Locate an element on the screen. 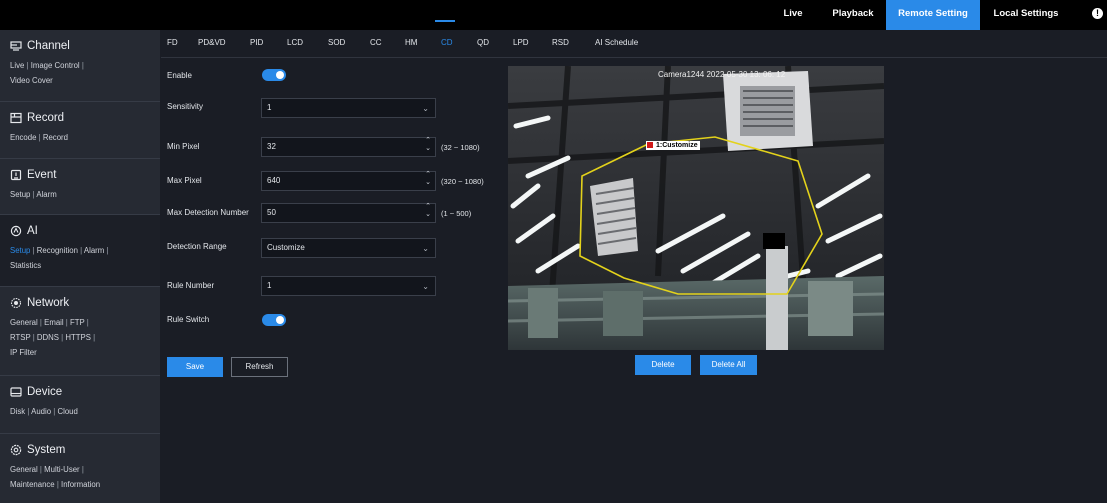 The height and width of the screenshot is (503, 1107). tab-live: Live is located at coordinates (793, 15).